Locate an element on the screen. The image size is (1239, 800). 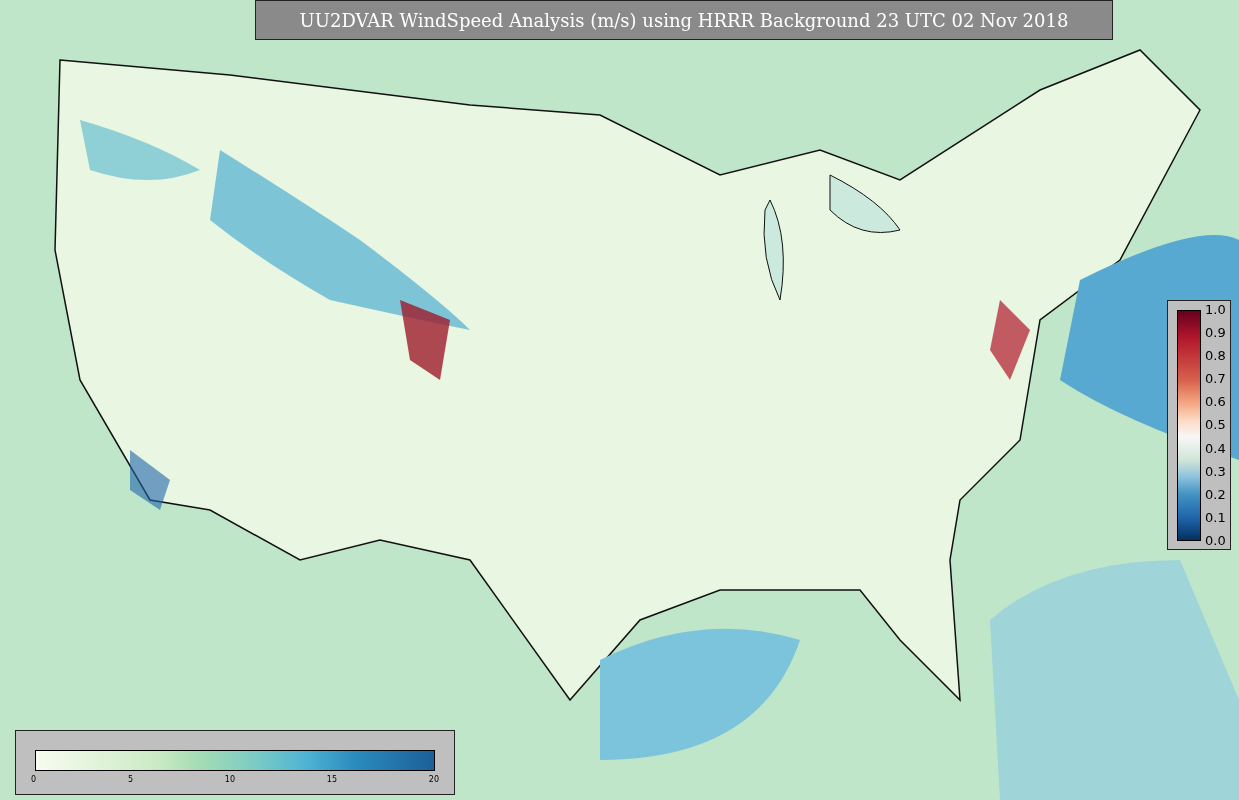
tick-label: 0.9 is located at coordinates (1215, 333).